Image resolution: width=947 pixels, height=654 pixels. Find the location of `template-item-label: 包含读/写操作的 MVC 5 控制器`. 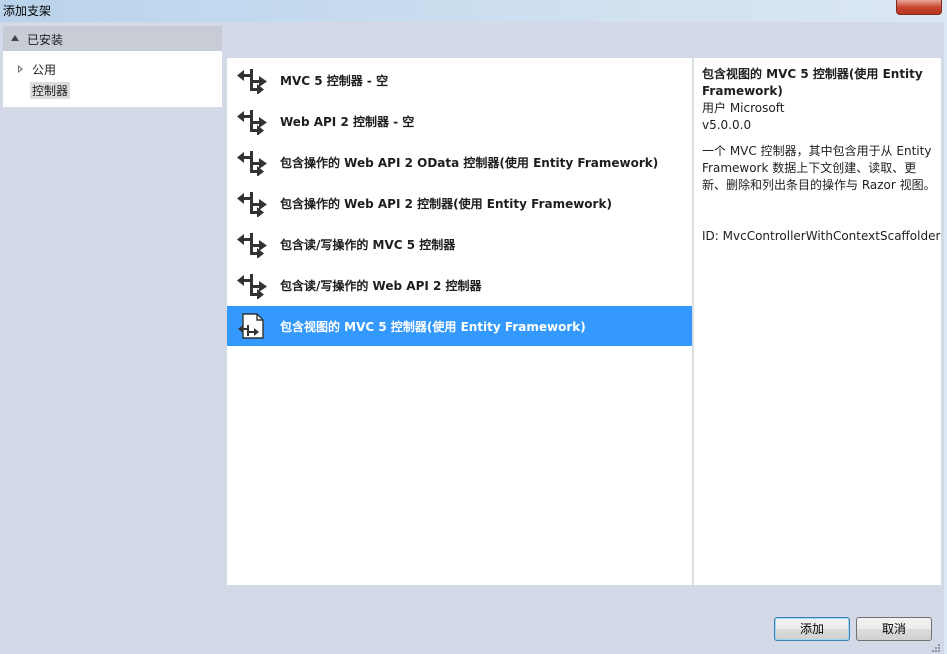

template-item-label: 包含读/写操作的 MVC 5 控制器 is located at coordinates (368, 245).